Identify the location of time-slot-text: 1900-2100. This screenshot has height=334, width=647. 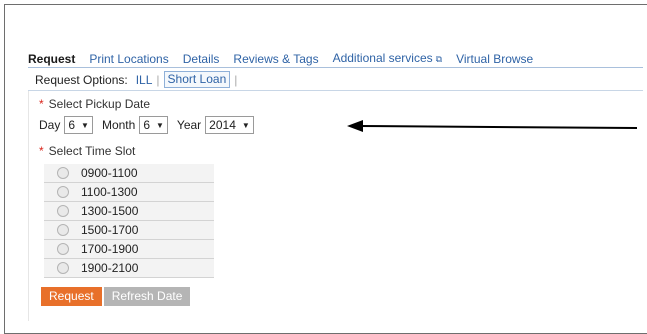
(110, 268).